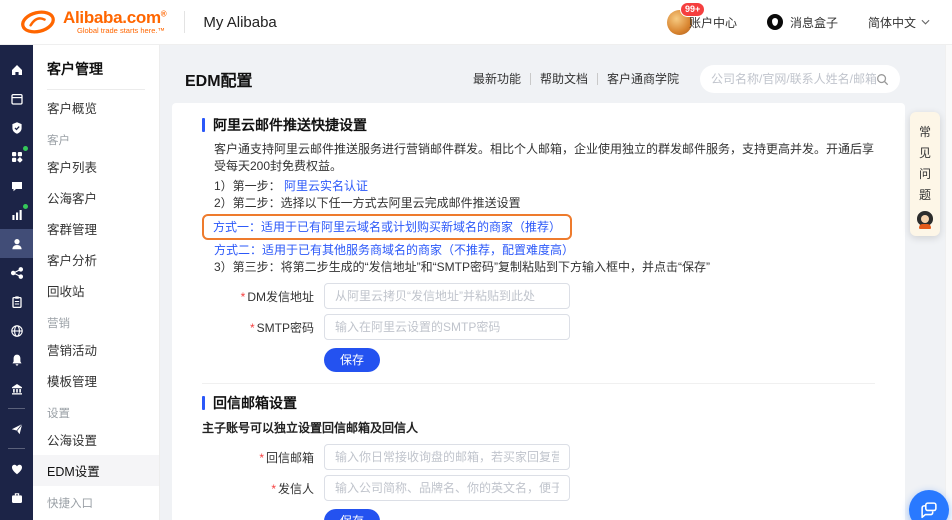 The width and height of the screenshot is (952, 520). I want to click on heart-icon, so click(16, 468).